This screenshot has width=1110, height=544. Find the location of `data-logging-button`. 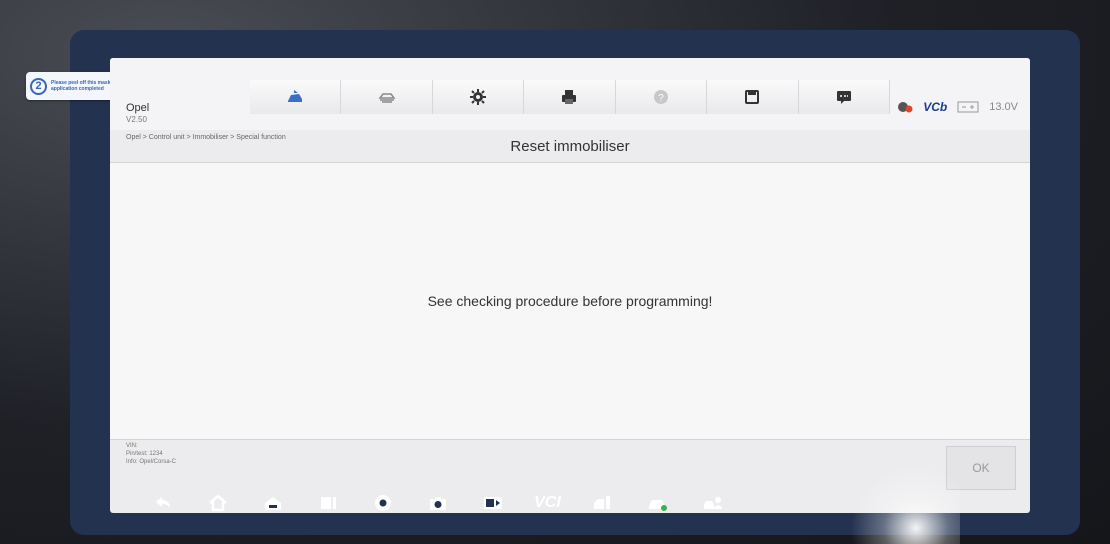

data-logging-button is located at coordinates (844, 97).